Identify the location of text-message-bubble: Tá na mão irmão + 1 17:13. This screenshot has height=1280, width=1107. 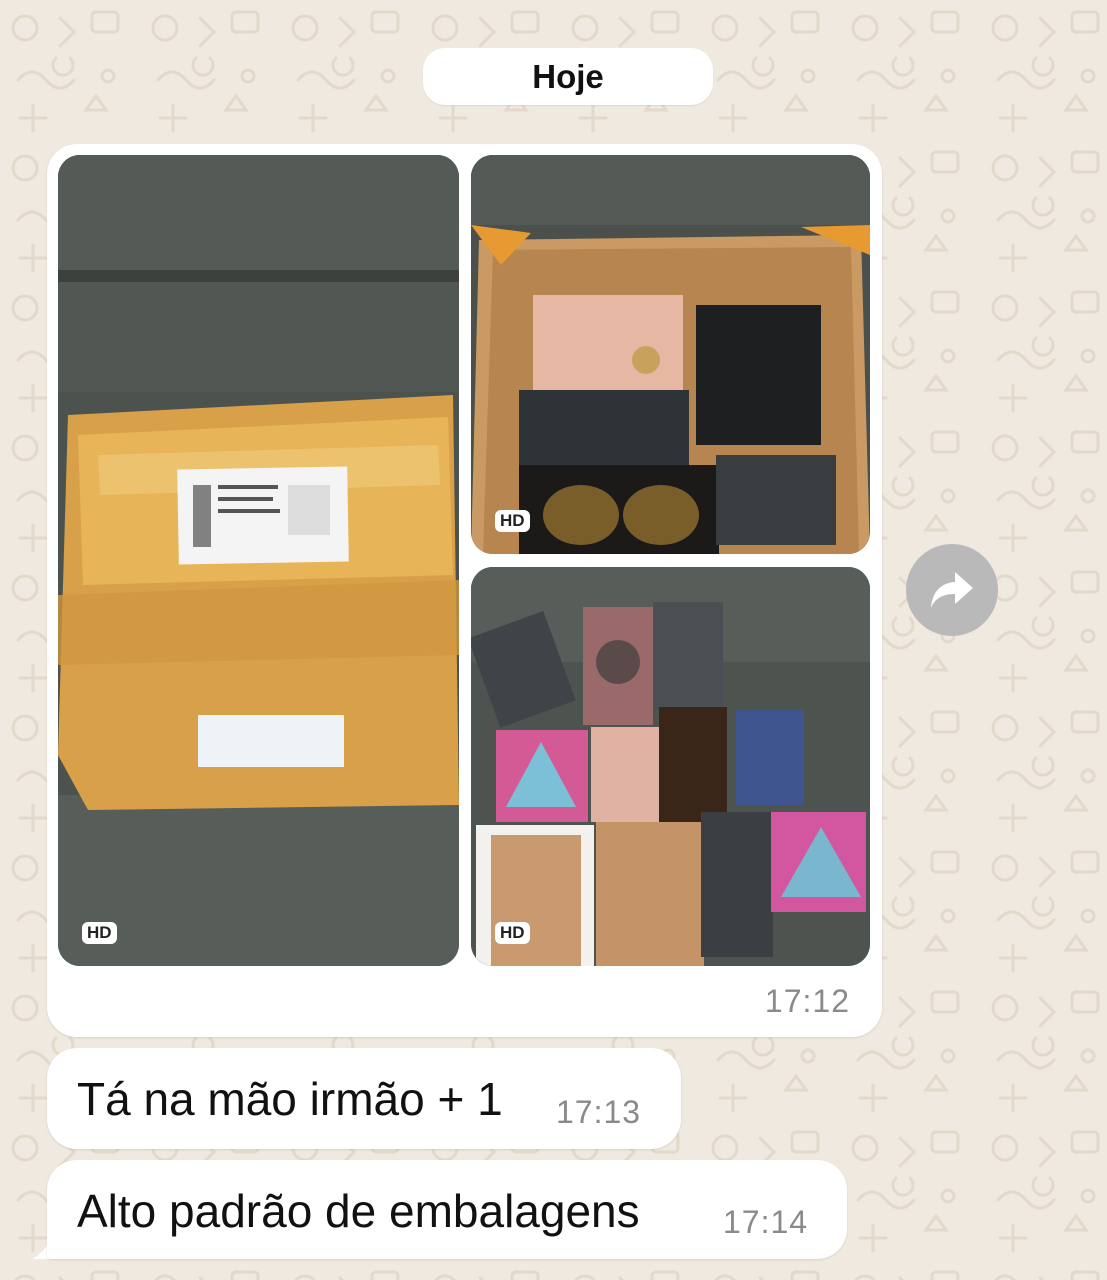
(364, 1098).